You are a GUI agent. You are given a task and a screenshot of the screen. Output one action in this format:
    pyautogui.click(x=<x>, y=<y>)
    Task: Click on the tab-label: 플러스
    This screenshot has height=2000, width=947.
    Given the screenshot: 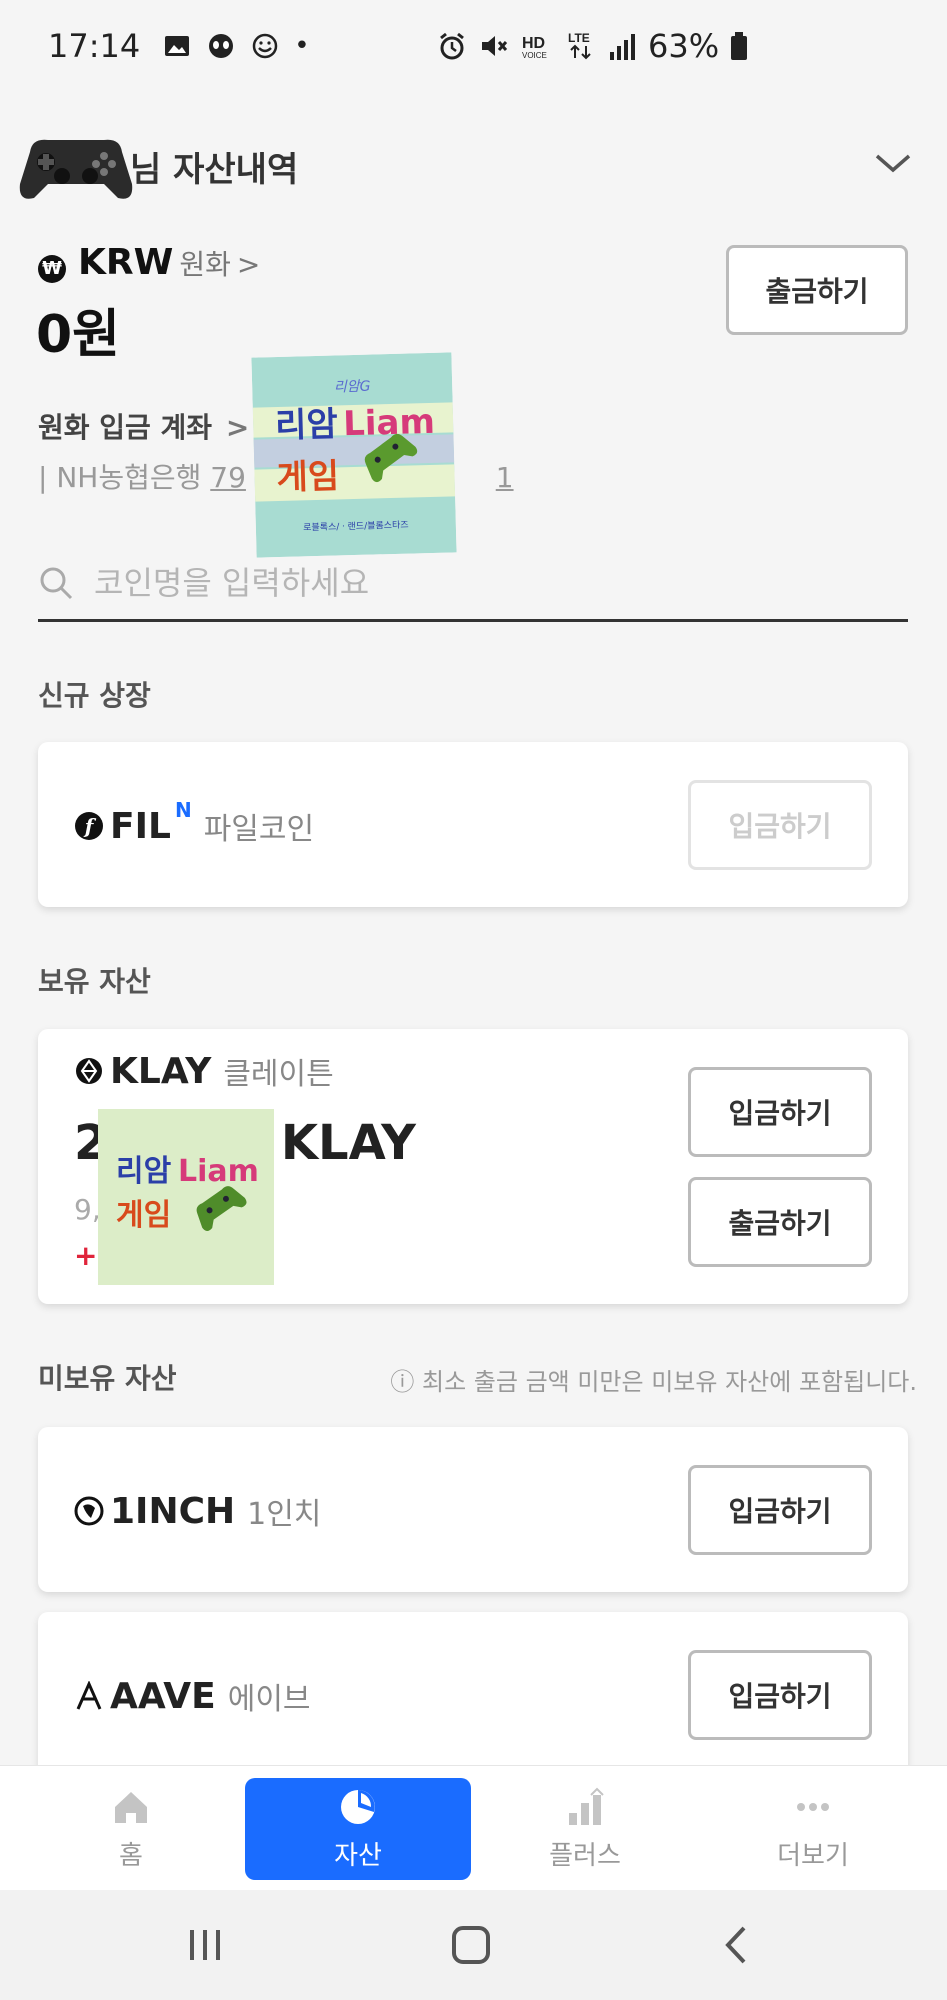 What is the action you would take?
    pyautogui.click(x=585, y=1855)
    